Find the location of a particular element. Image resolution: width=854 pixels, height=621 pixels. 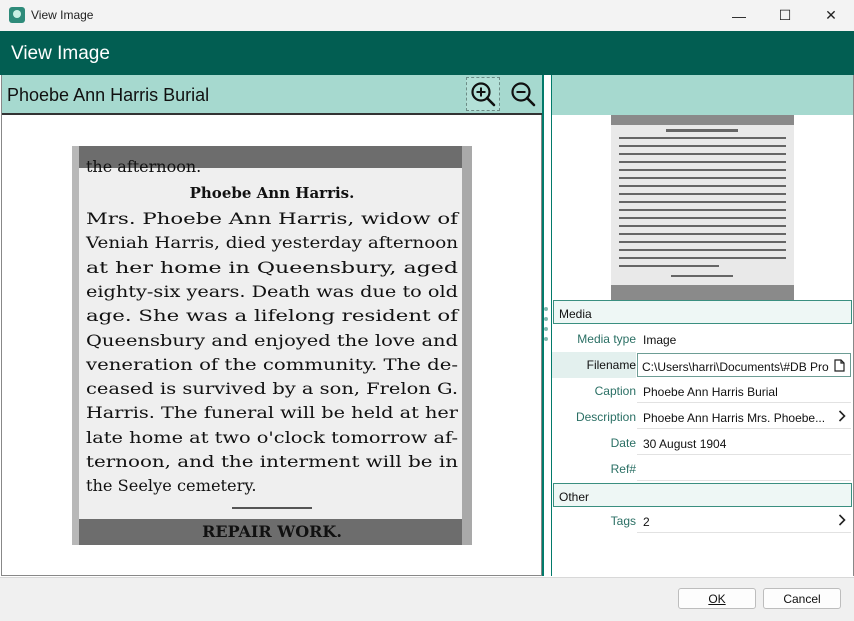

ok-button: OK is located at coordinates (717, 598).